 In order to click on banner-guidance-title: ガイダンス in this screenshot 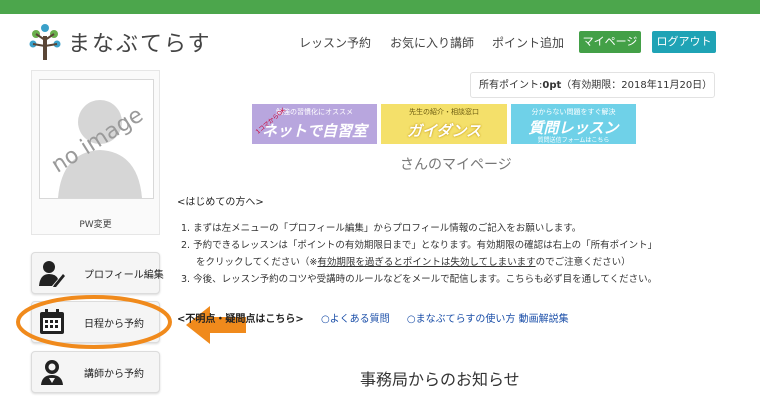, I will do `click(444, 131)`.